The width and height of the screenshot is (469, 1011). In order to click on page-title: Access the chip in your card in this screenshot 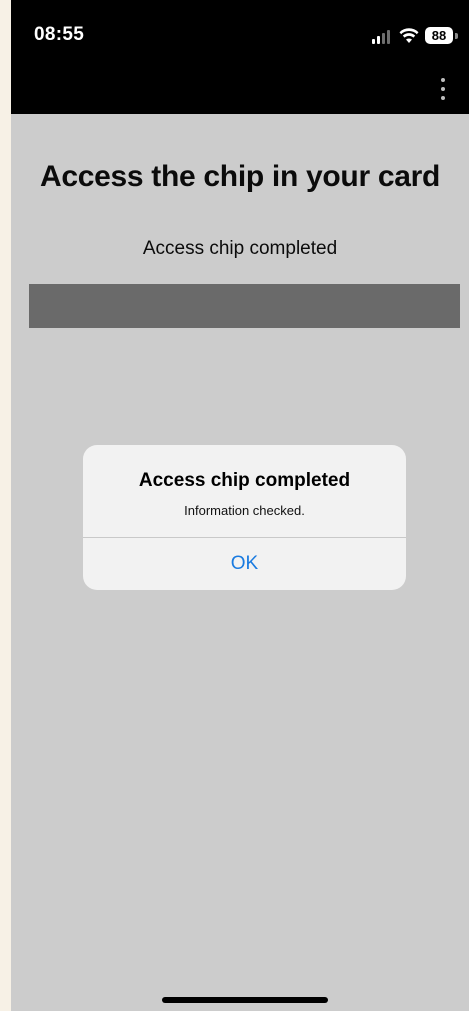, I will do `click(240, 176)`.